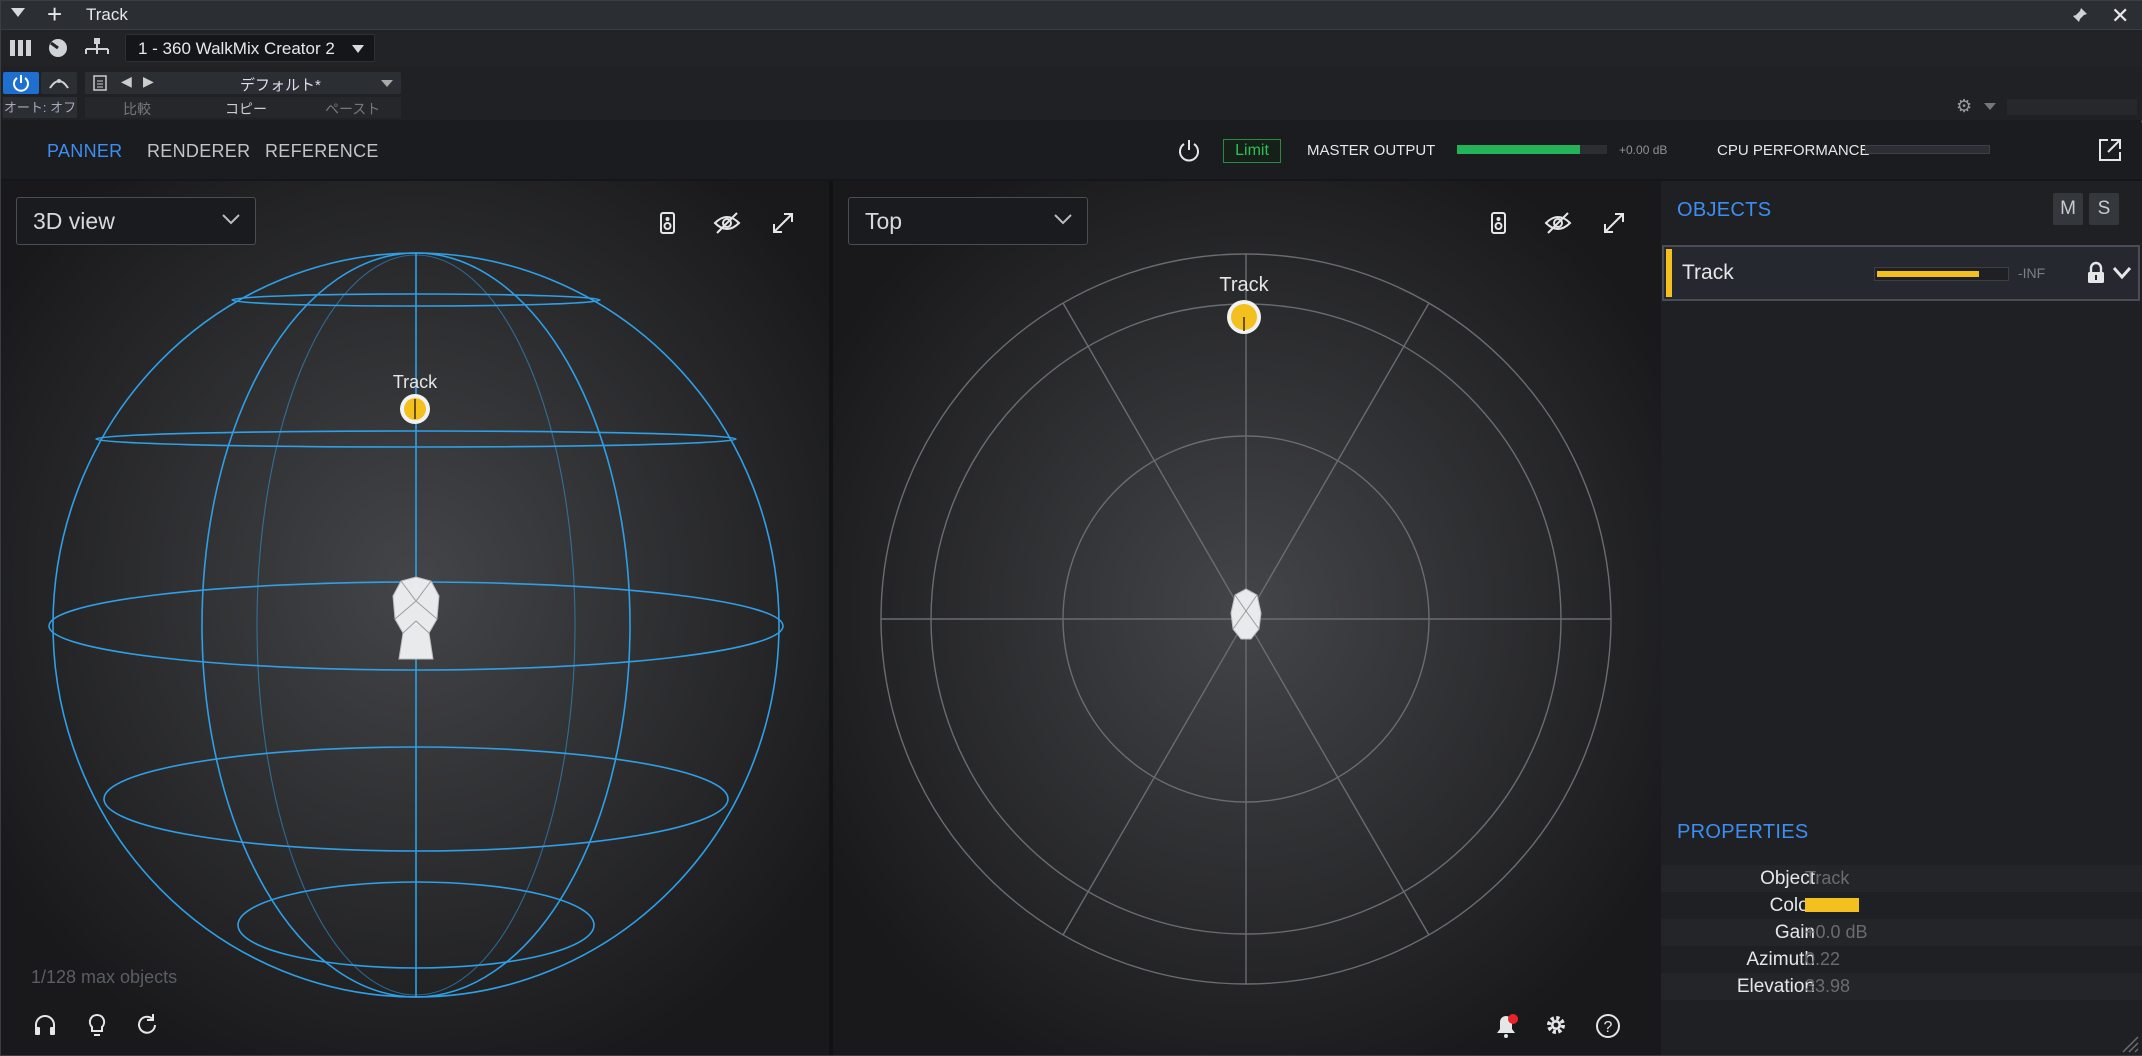 This screenshot has height=1056, width=2142. I want to click on tab-reference: REFERENCE, so click(322, 151).